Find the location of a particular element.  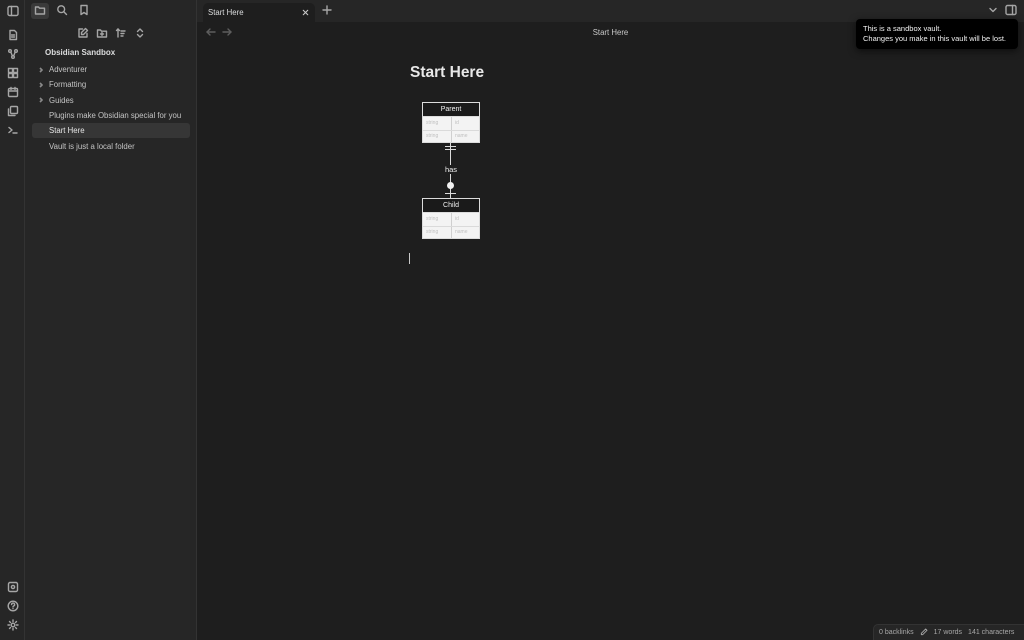

tree-folder-adventurer: Adventurer is located at coordinates (111, 69).